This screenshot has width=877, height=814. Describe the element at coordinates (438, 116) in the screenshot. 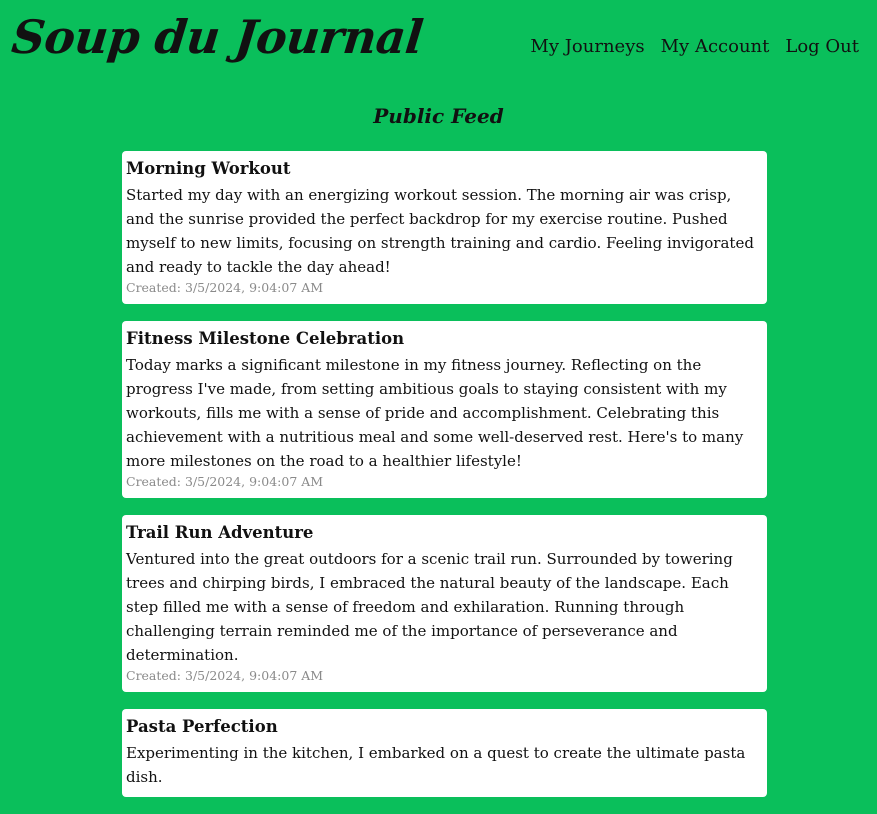

I see `page-title: Public Feed` at that location.